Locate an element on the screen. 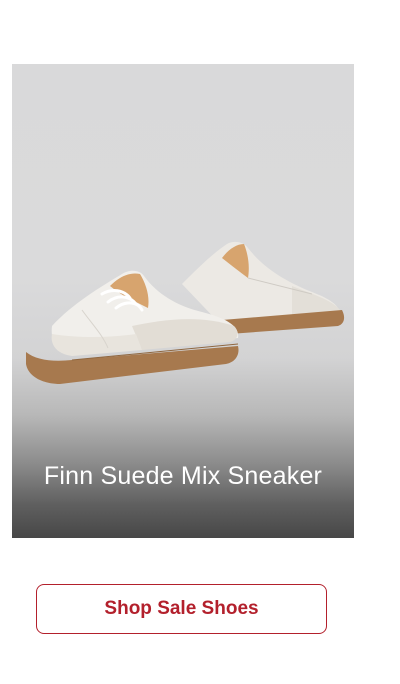  shop-sale-shoes-button: Shop Sale Shoes is located at coordinates (181, 609).